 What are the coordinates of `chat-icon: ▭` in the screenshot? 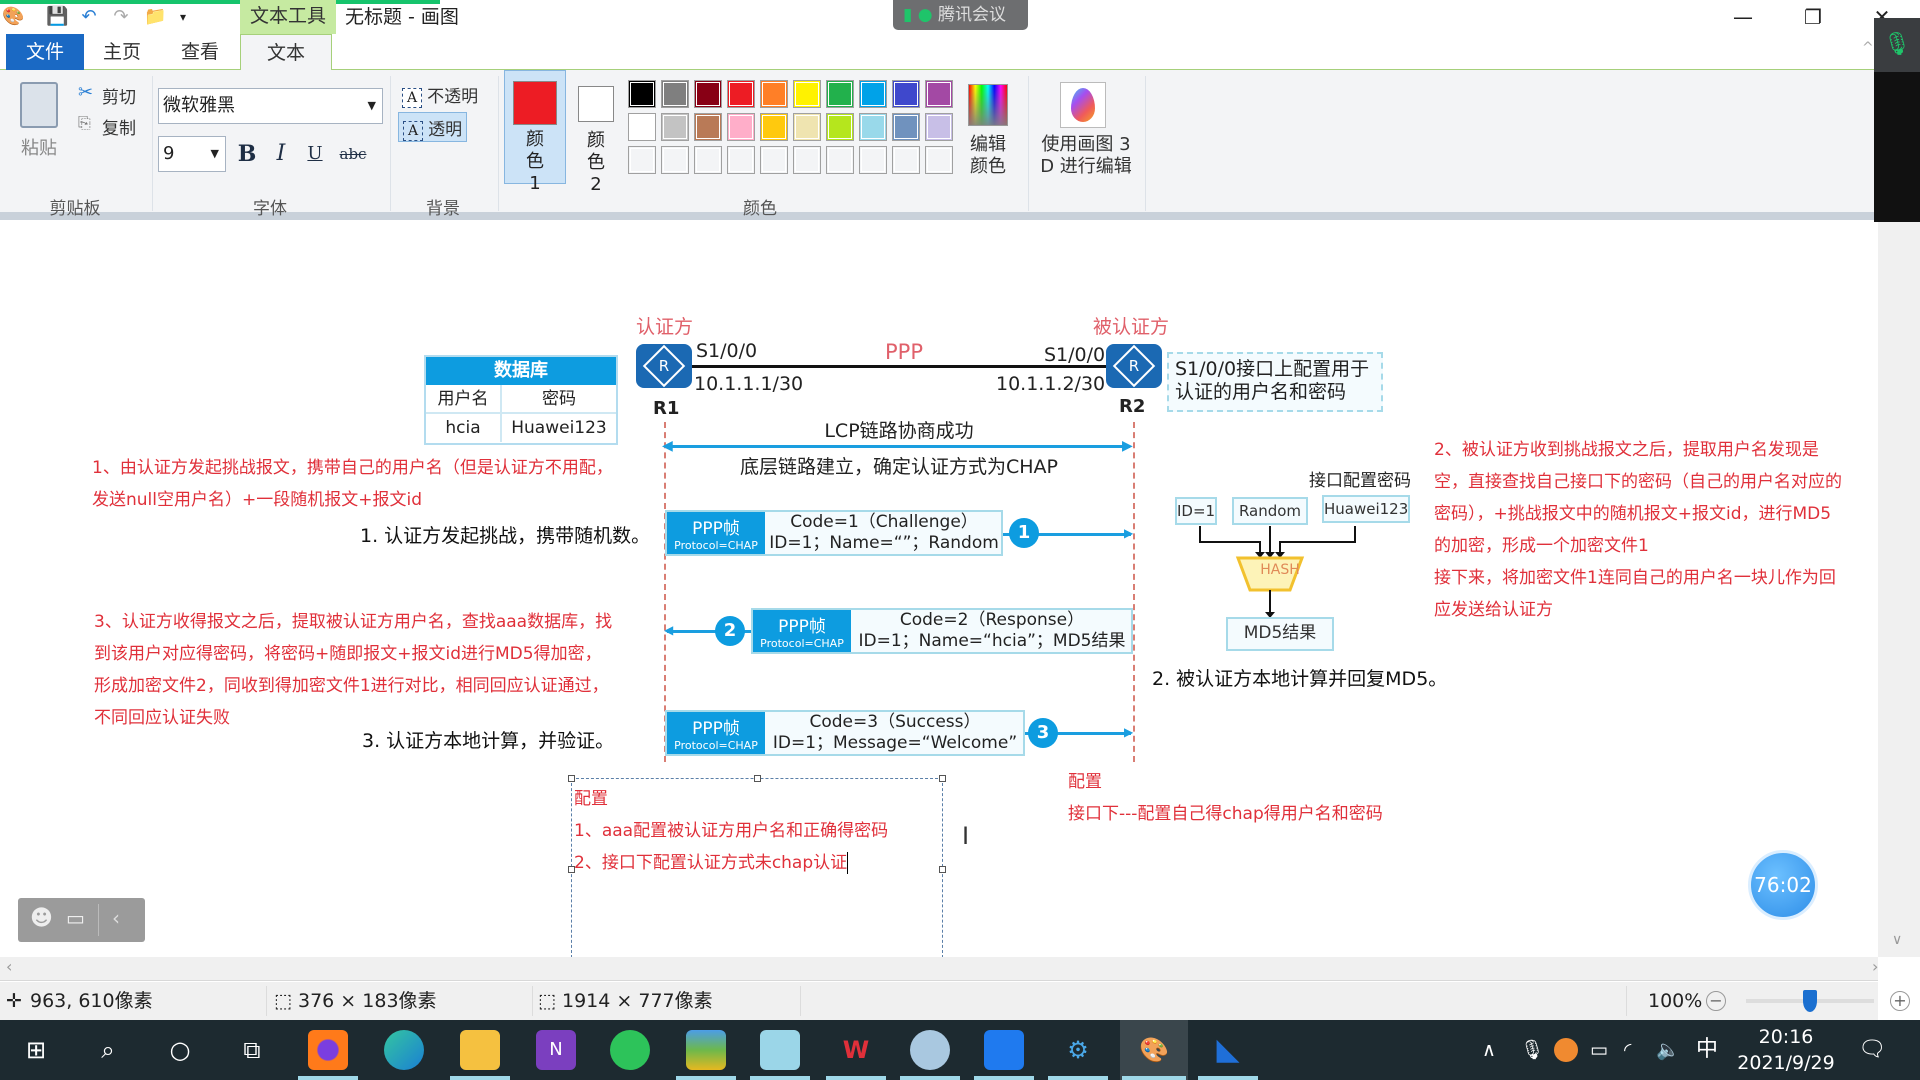 It's located at (75, 918).